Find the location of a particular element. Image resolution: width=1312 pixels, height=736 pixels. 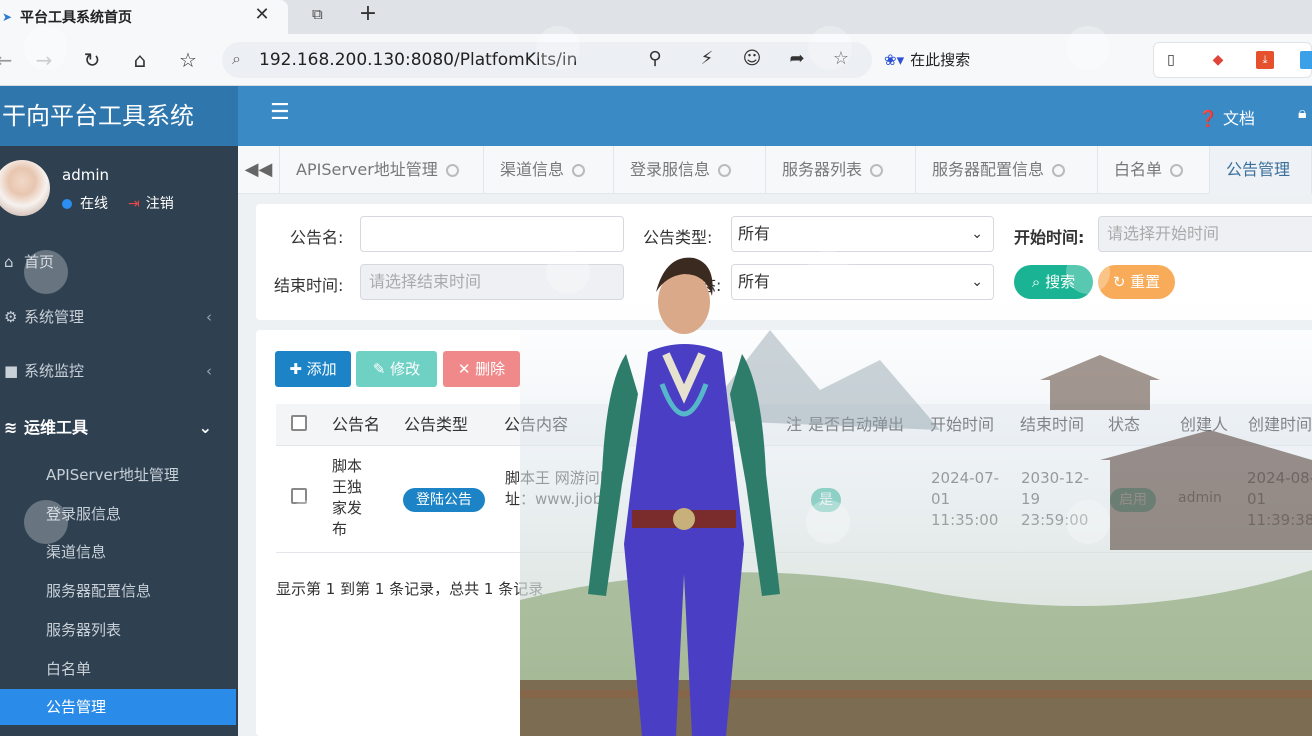

start-time-input: 请选择开始时间 is located at coordinates (1205, 234).